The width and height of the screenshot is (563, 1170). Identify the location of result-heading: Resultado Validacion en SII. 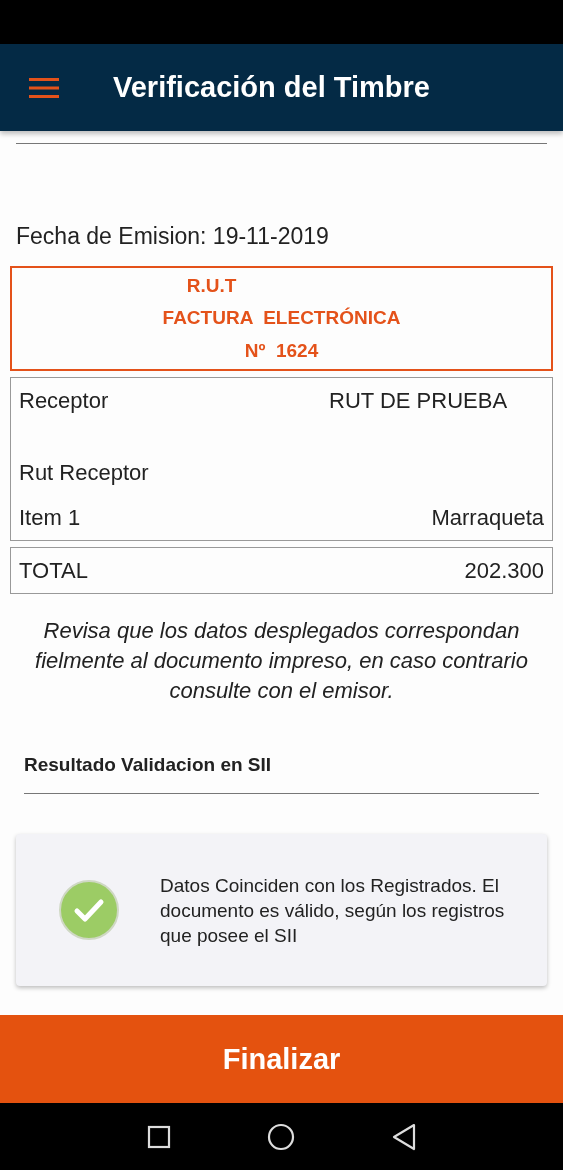
(148, 765).